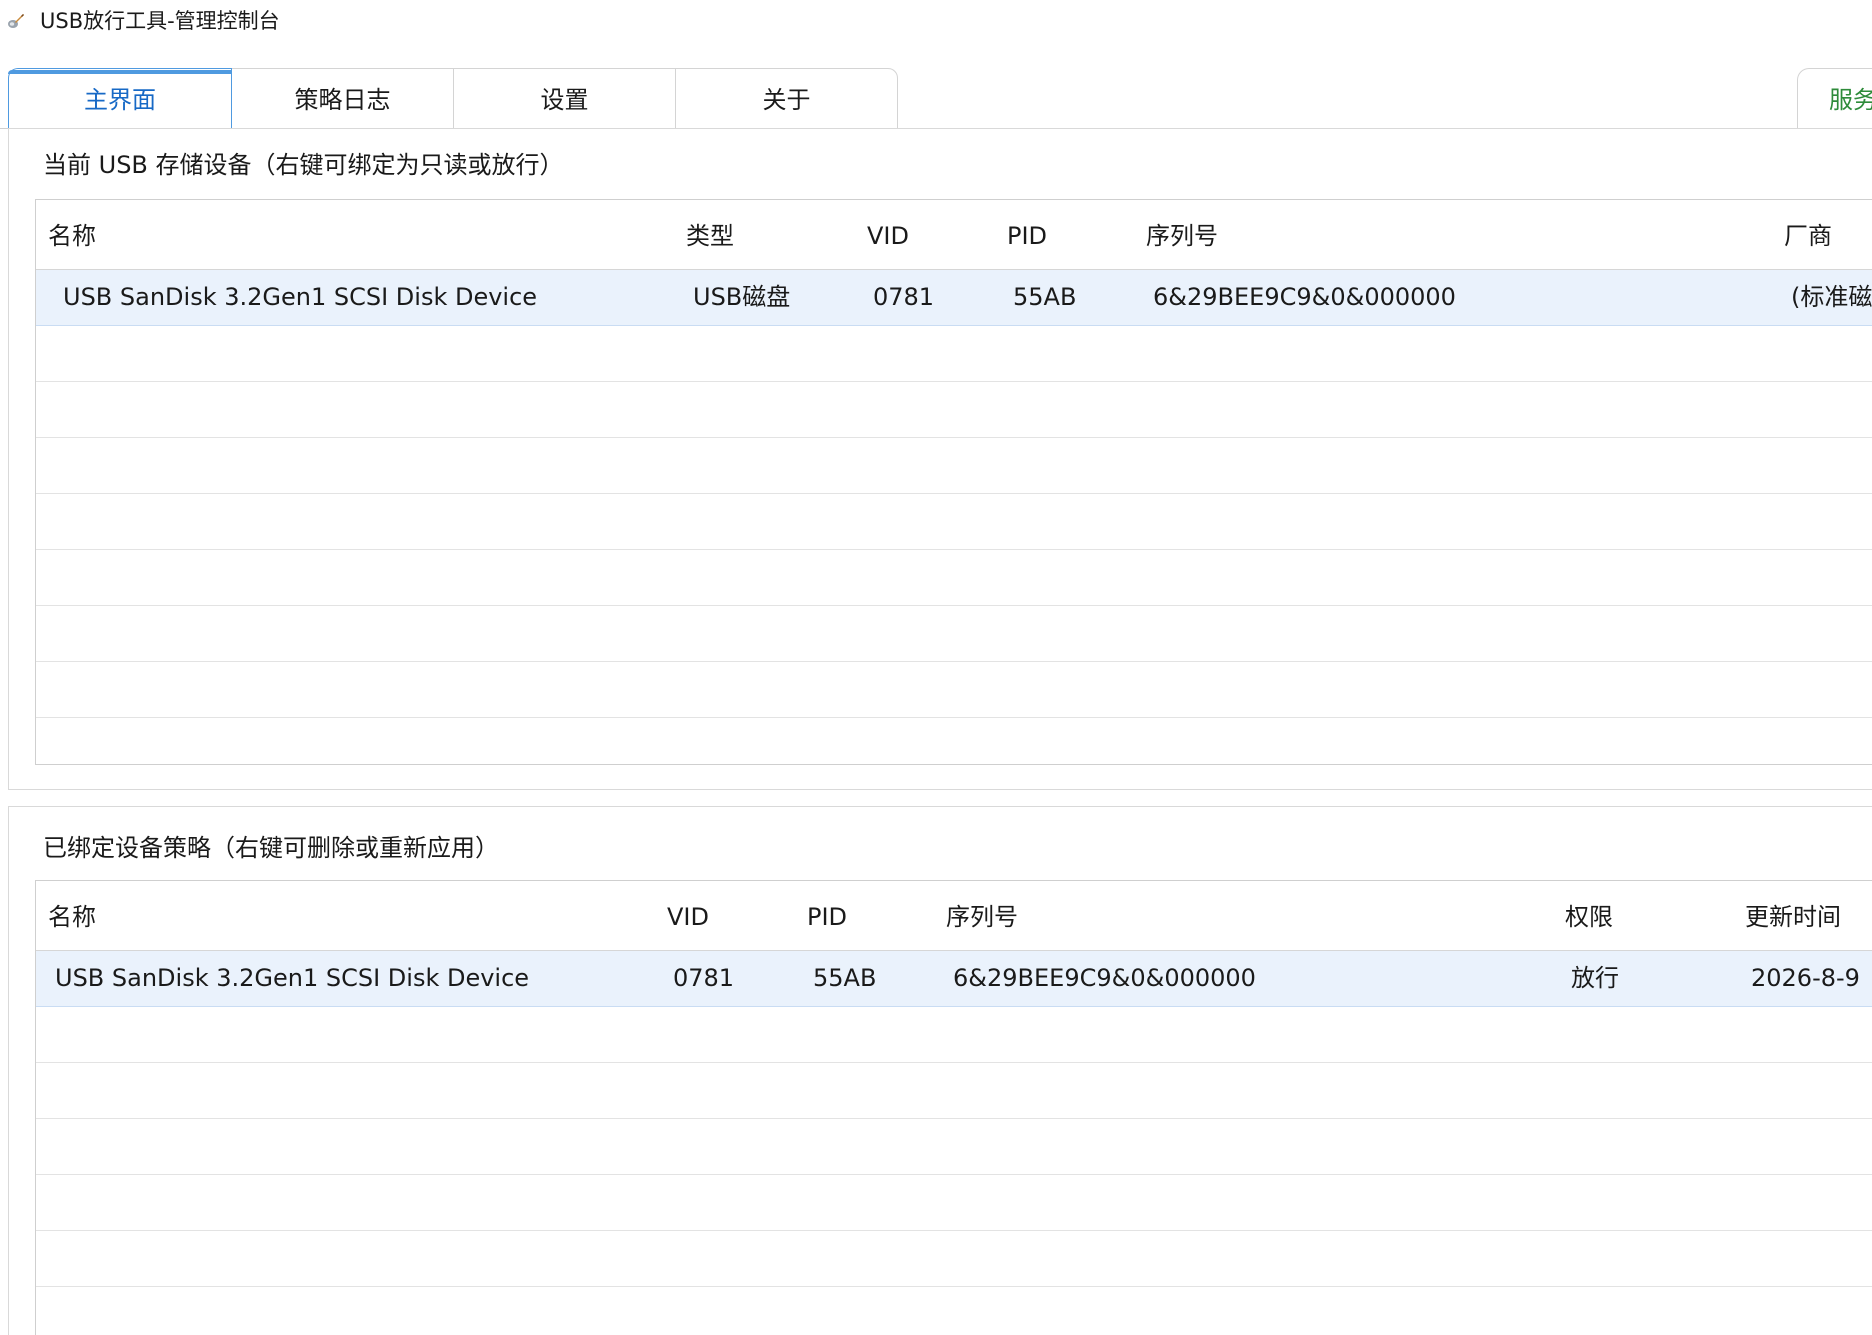  I want to click on table-header: 名称 类型 VID PID 序列号 厂商, so click(954, 235).